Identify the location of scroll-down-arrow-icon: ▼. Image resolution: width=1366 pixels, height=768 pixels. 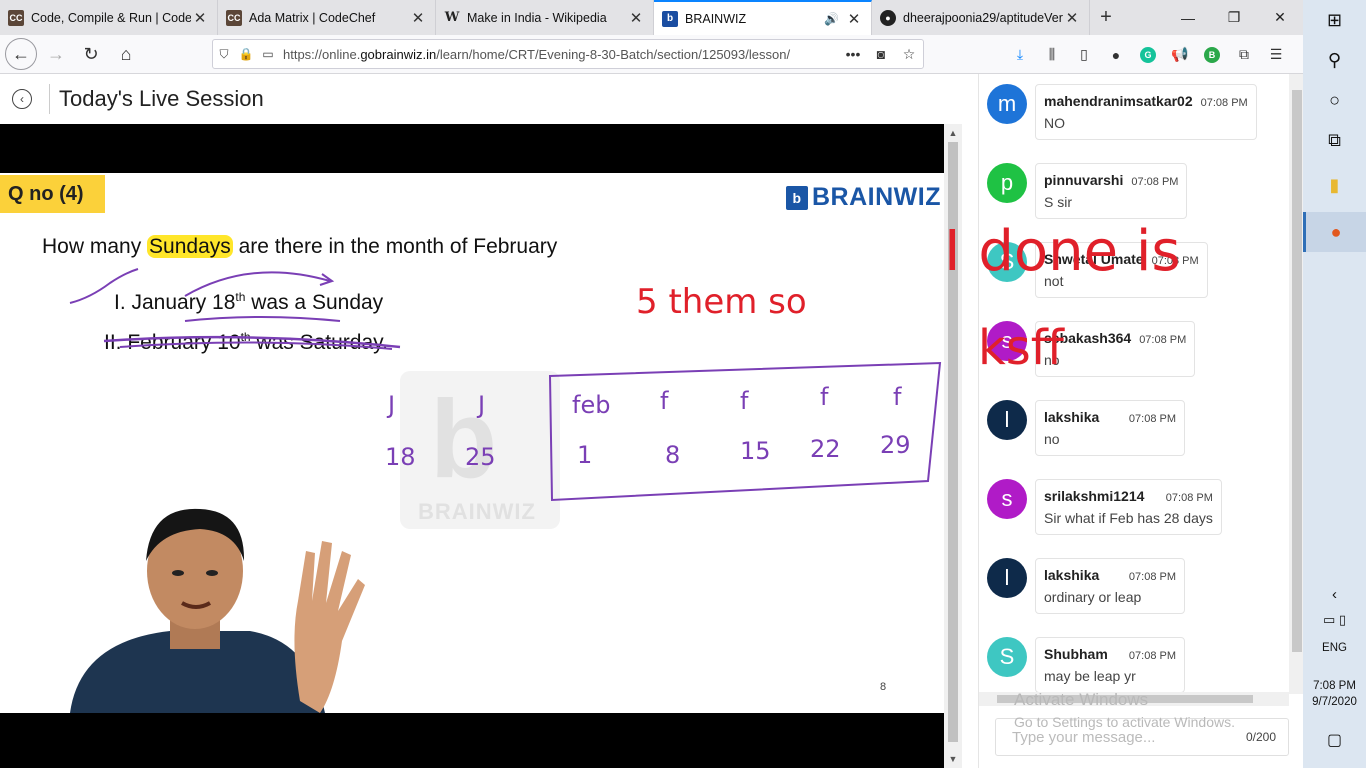
(953, 759).